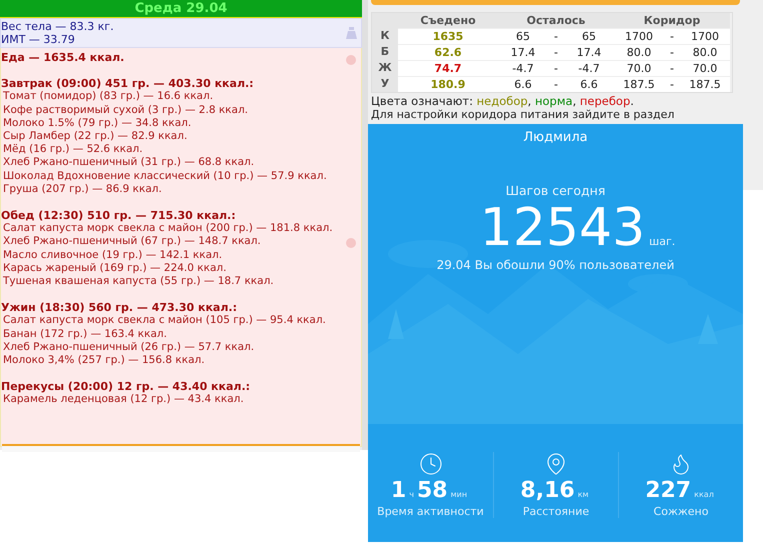  I want to click on row-header: Ж, so click(385, 68).